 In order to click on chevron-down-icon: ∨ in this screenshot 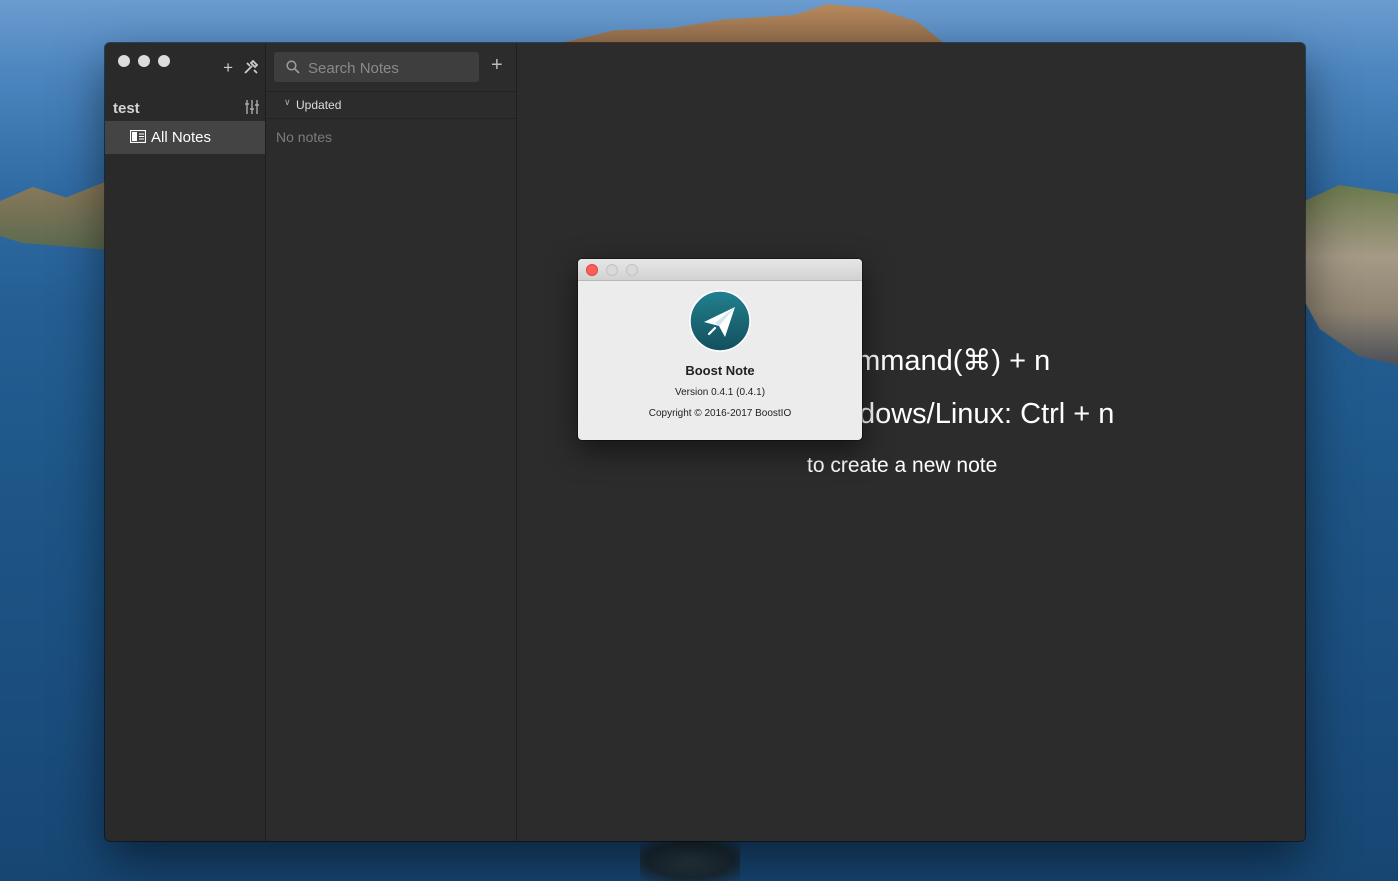, I will do `click(287, 102)`.